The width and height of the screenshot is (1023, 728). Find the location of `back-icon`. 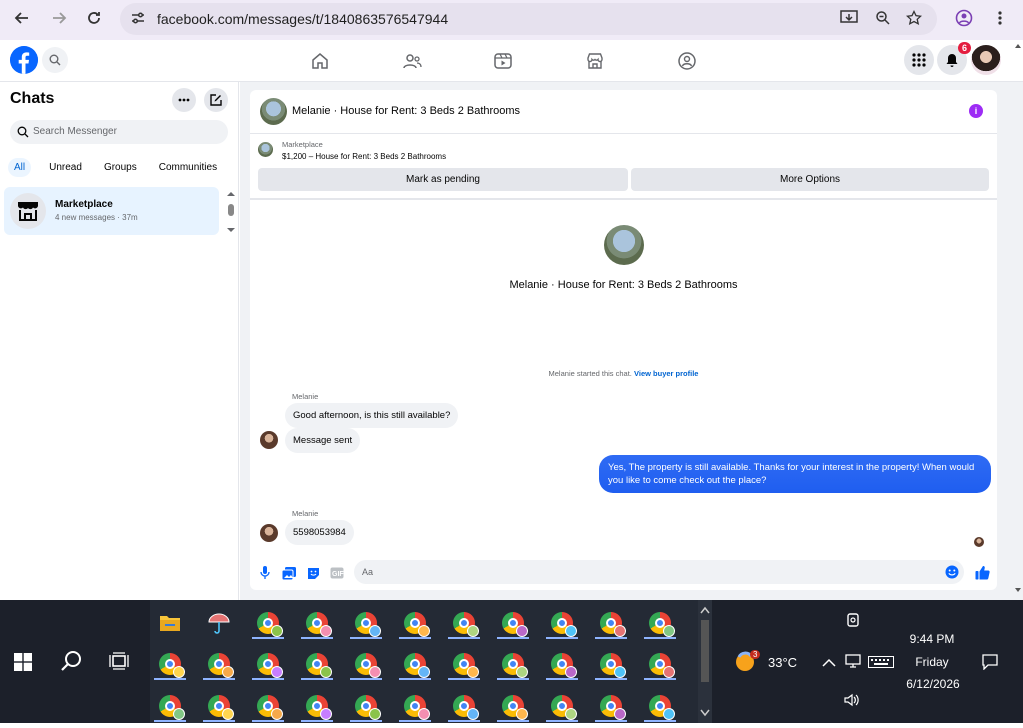

back-icon is located at coordinates (22, 18).